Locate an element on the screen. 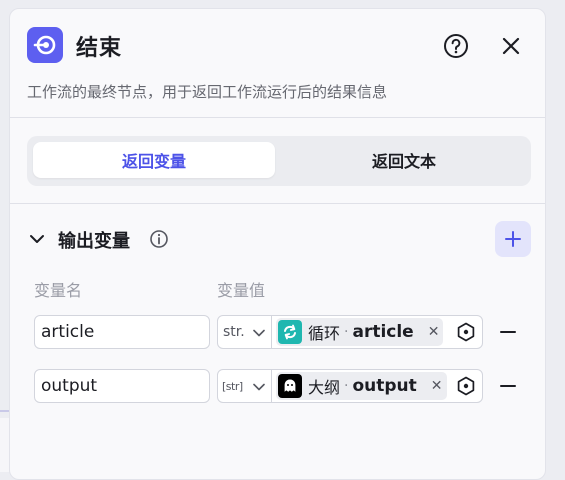 This screenshot has height=480, width=565. column-label-value: 变量值 is located at coordinates (241, 290).